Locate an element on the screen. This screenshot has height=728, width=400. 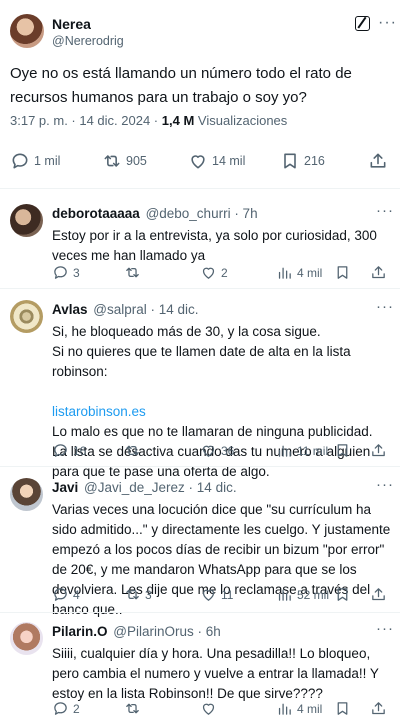
like-button: 11 is located at coordinates (216, 594).